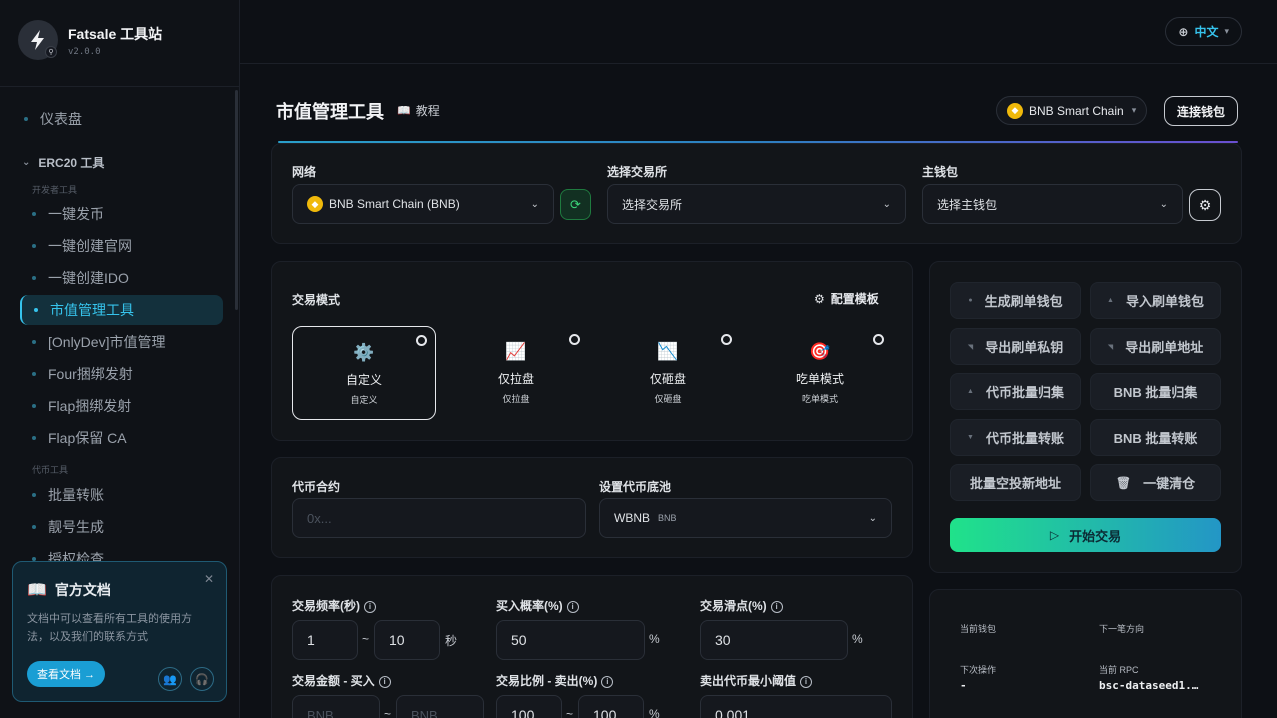 This screenshot has width=1277, height=718. Describe the element at coordinates (209, 579) in the screenshot. I see `close-icon: ✕` at that location.